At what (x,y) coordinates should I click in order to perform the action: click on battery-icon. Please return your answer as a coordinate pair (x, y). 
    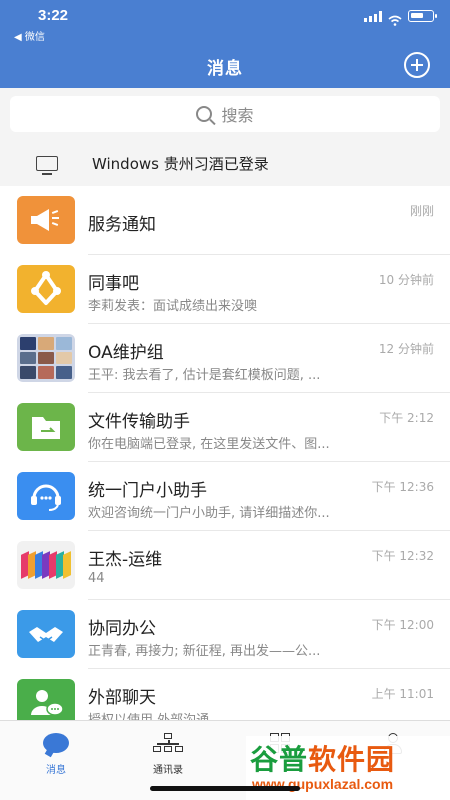
    Looking at the image, I should click on (422, 16).